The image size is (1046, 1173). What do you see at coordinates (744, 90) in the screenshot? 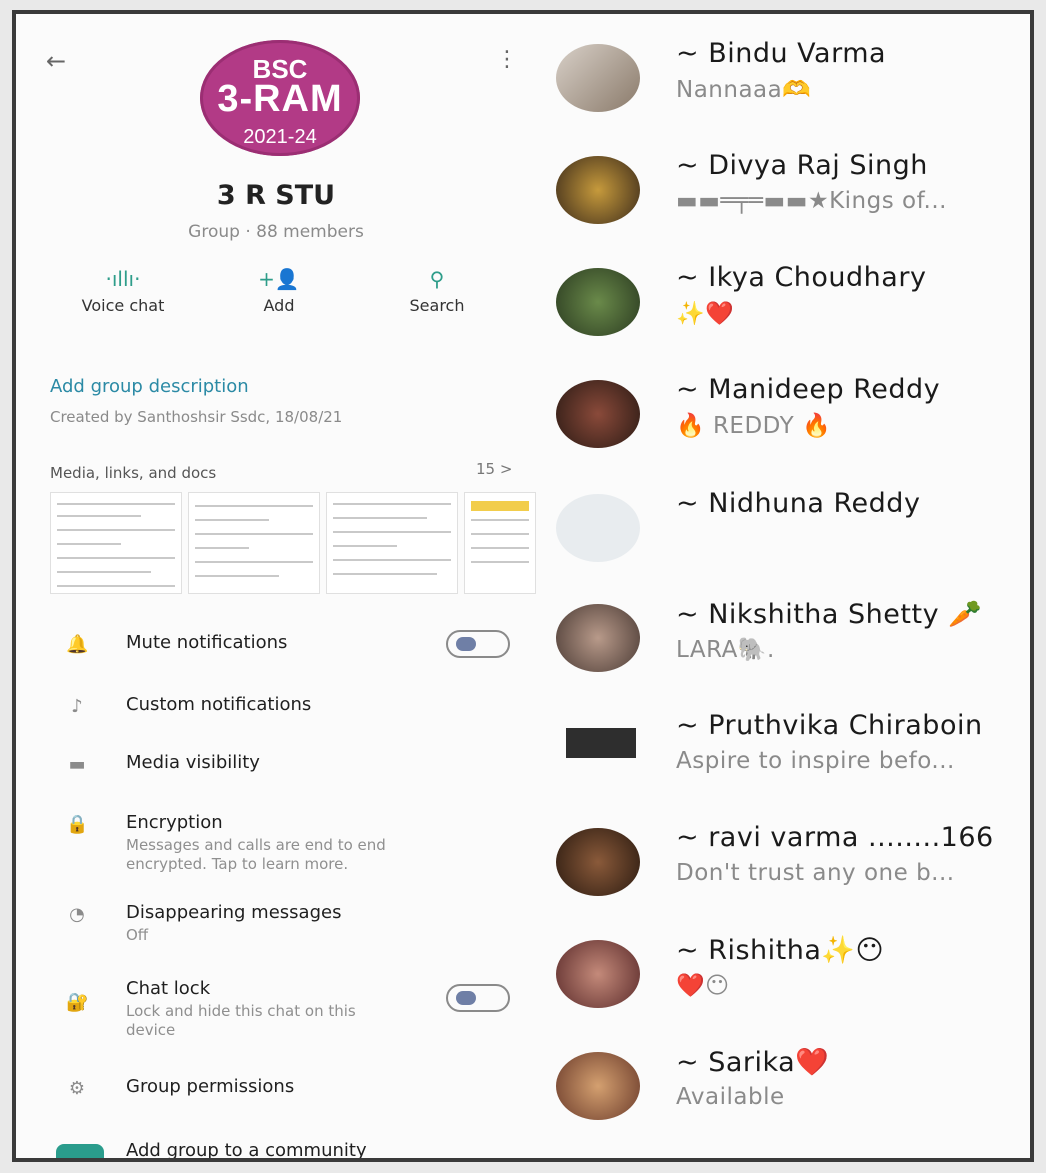
I see `member-status: Nannaaa🫶` at bounding box center [744, 90].